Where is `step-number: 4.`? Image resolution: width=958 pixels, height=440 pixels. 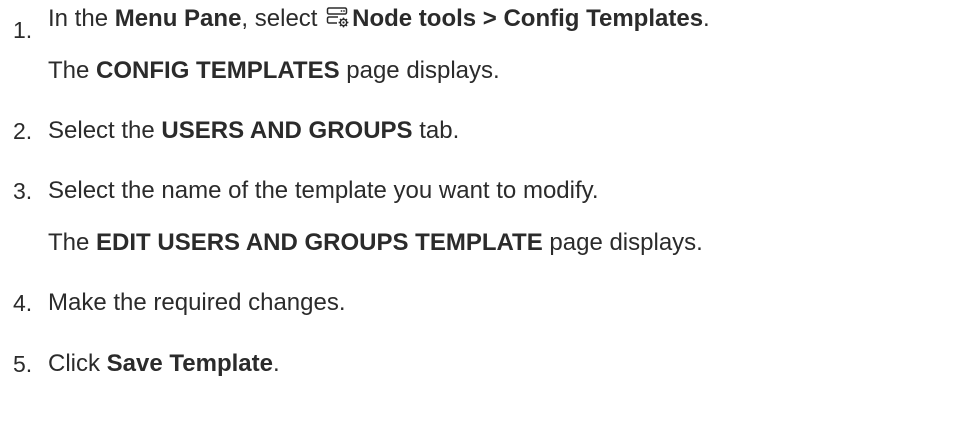
step-number: 4. is located at coordinates (23, 303).